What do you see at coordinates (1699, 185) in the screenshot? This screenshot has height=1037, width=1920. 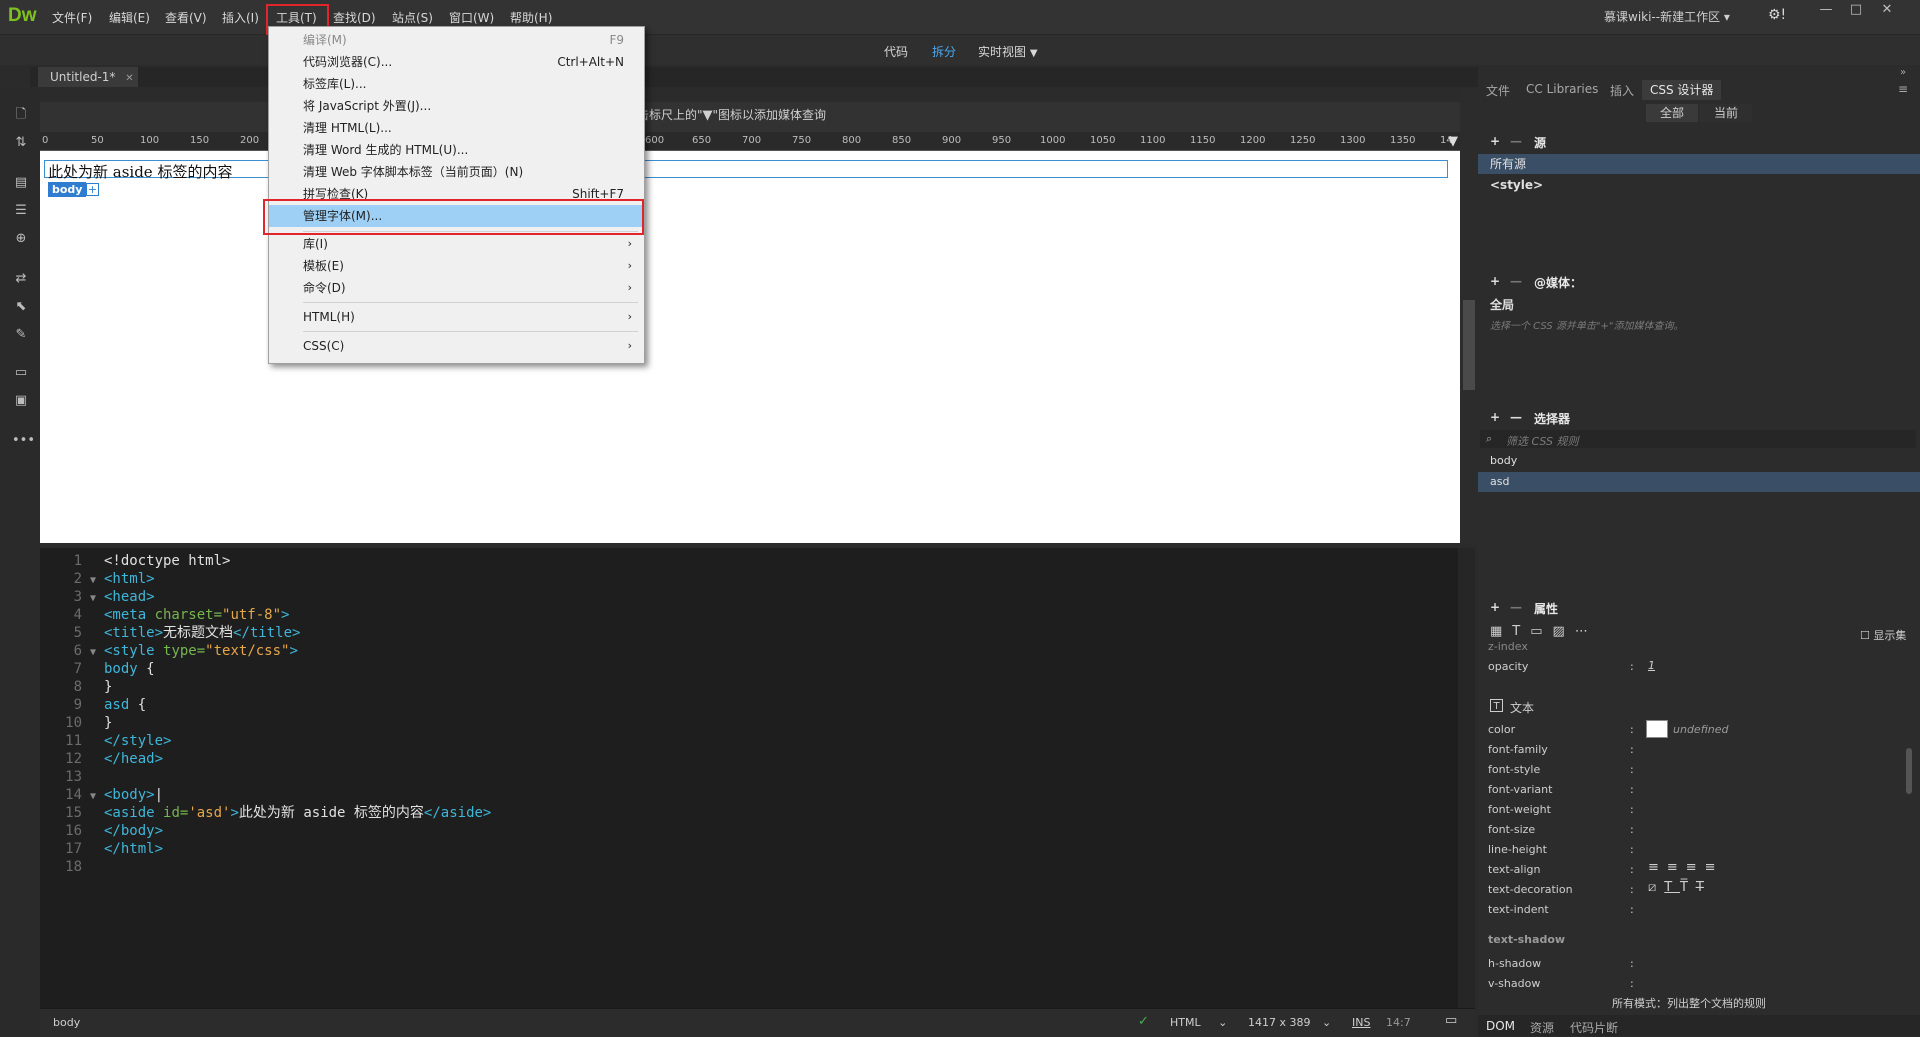 I see `source-item-style: <style>` at bounding box center [1699, 185].